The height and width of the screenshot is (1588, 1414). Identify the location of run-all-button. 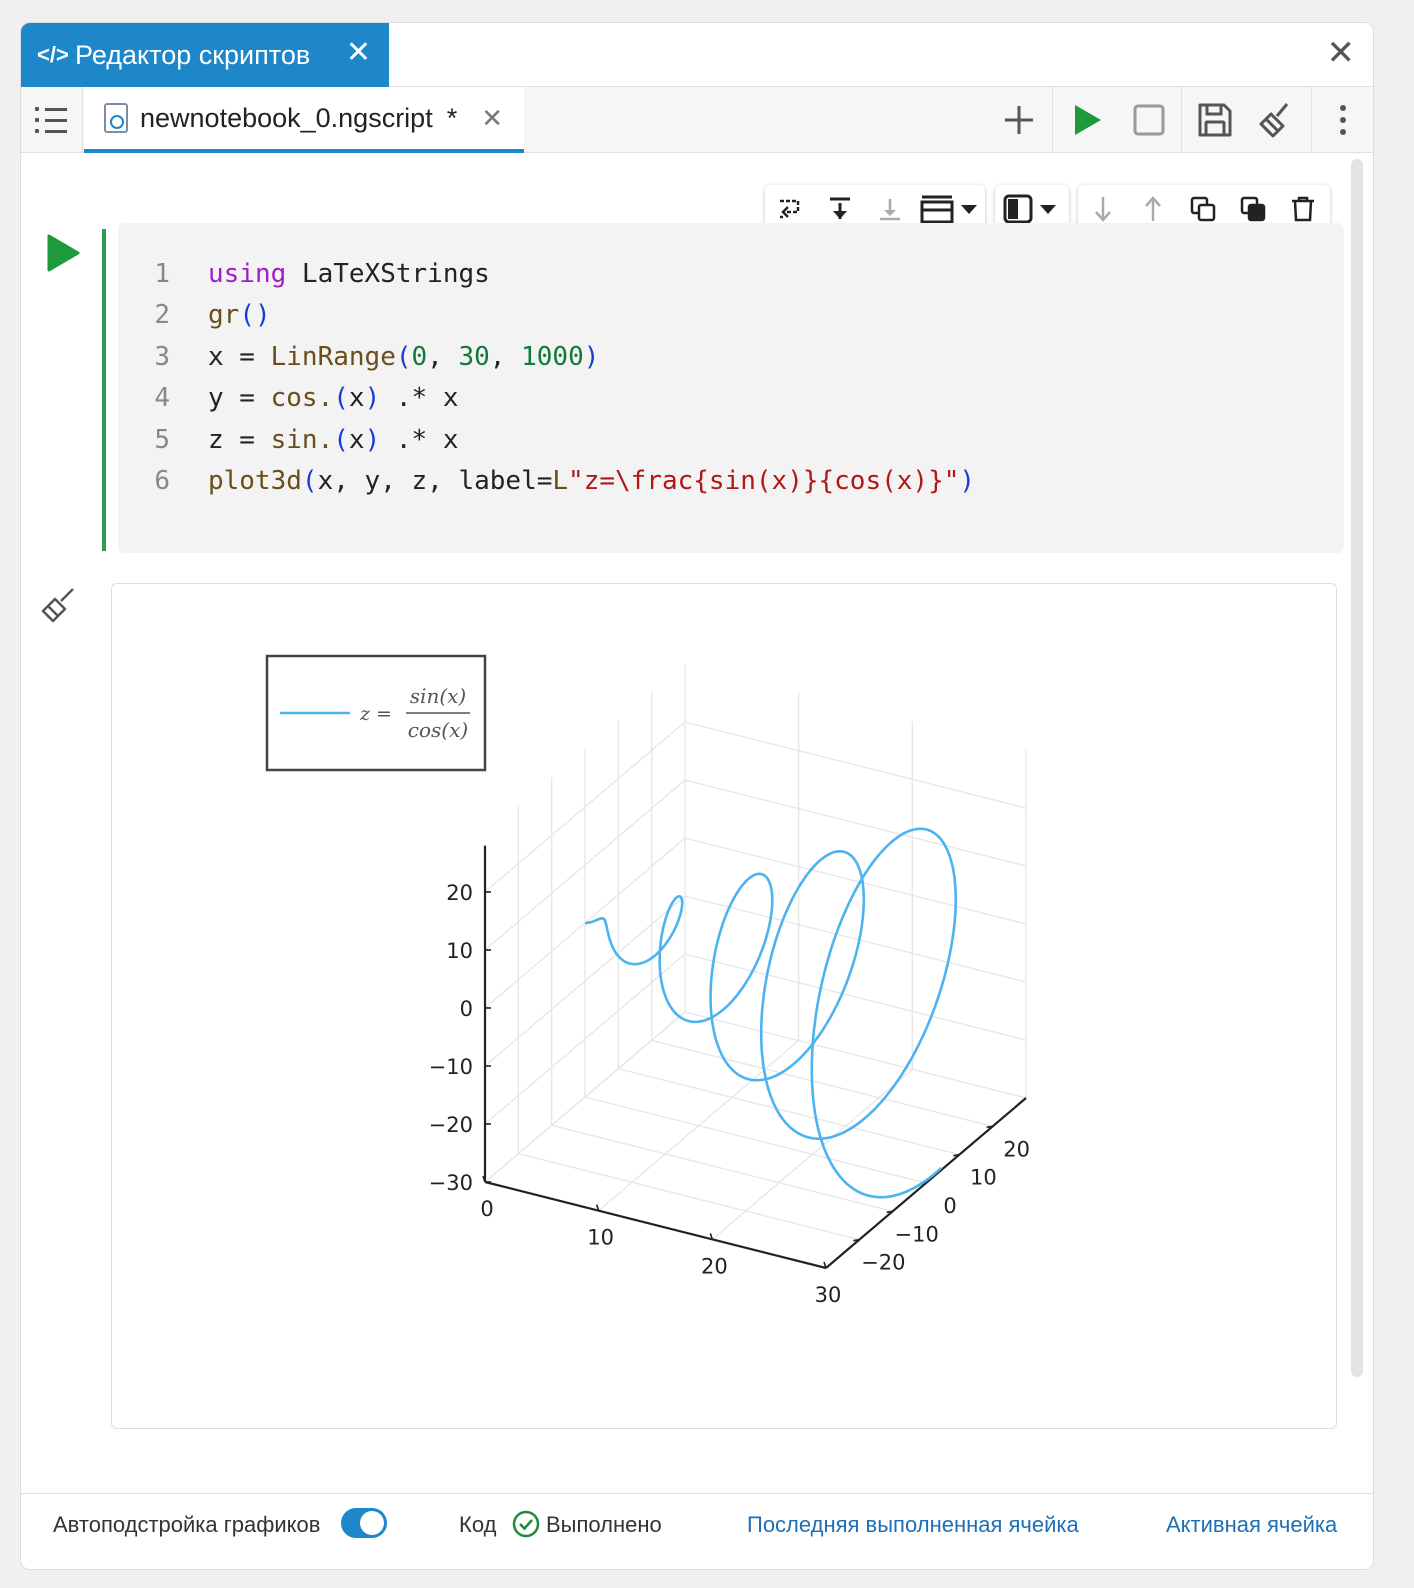
(1087, 120).